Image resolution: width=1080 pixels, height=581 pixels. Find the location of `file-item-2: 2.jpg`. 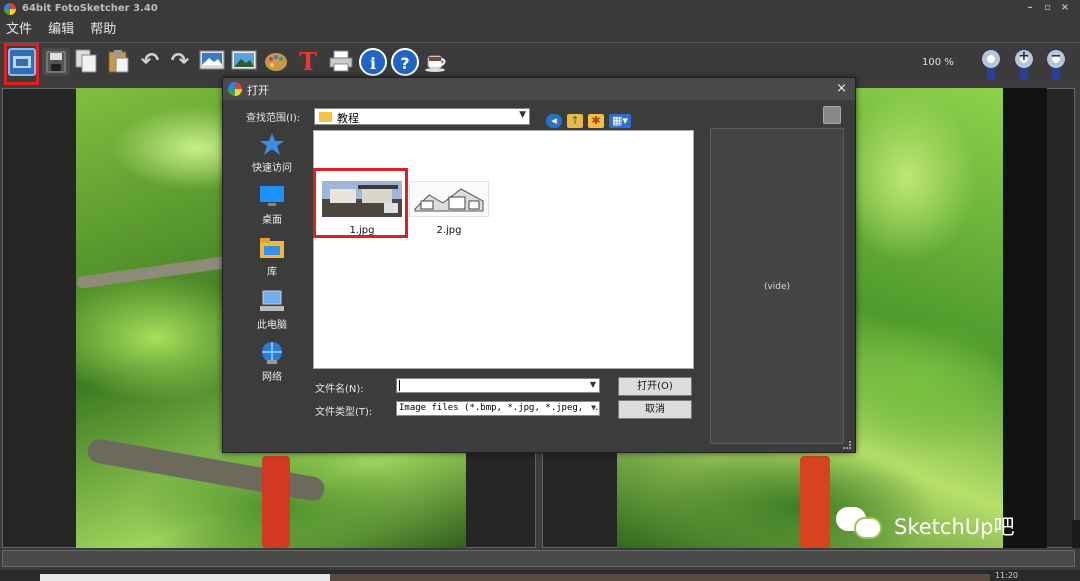

file-item-2: 2.jpg is located at coordinates (449, 209).